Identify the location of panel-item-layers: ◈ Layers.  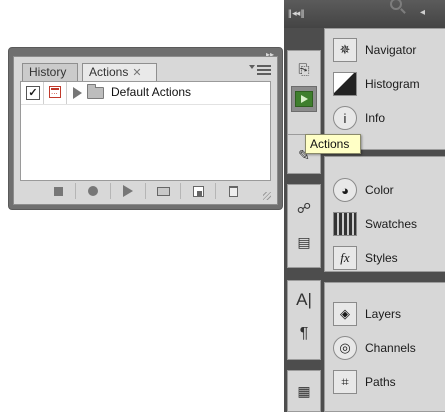
(385, 314).